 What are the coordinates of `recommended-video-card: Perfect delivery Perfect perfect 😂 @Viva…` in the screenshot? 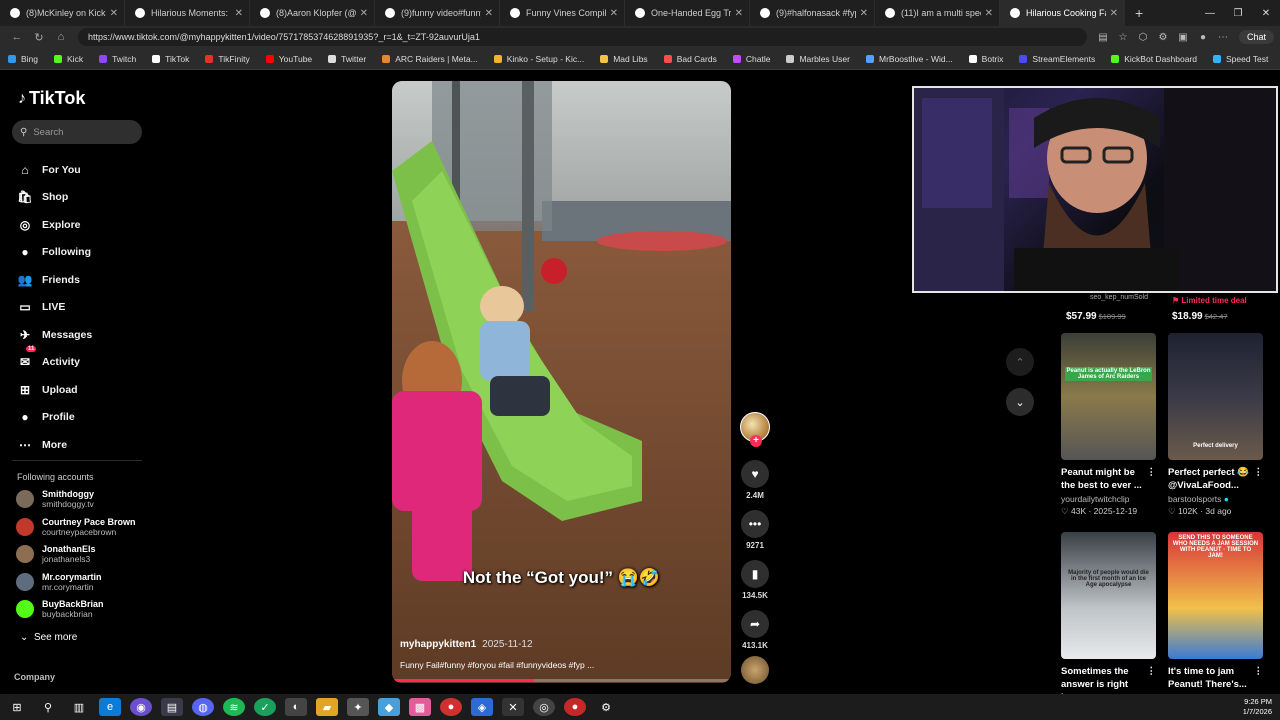 It's located at (1215, 425).